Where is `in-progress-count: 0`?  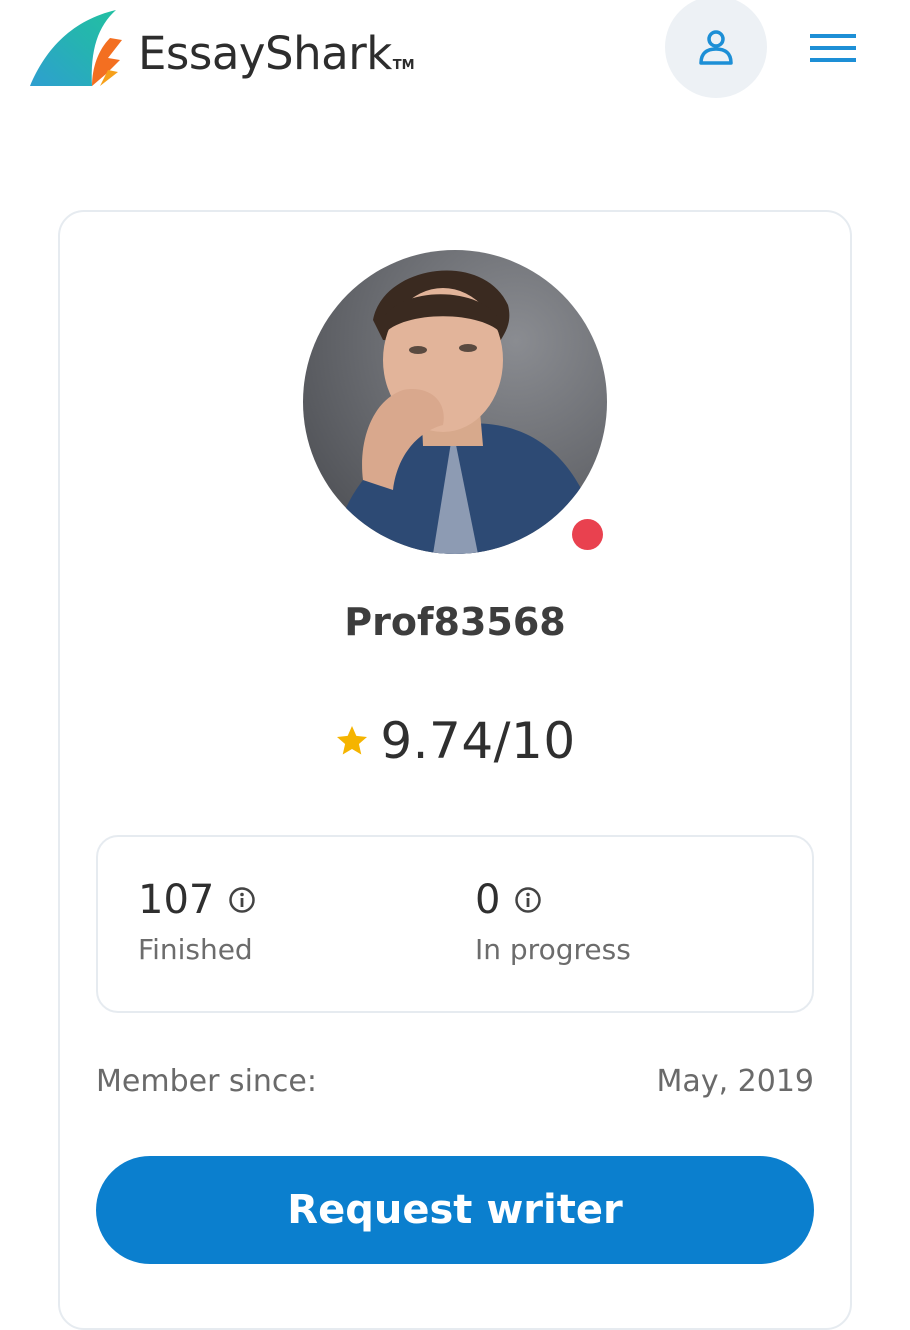
in-progress-count: 0 is located at coordinates (488, 900).